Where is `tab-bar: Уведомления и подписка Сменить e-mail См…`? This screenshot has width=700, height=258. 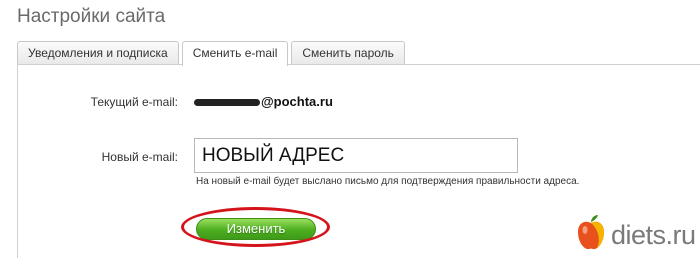
tab-bar: Уведомления и подписка Сменить e-mail См… is located at coordinates (211, 53).